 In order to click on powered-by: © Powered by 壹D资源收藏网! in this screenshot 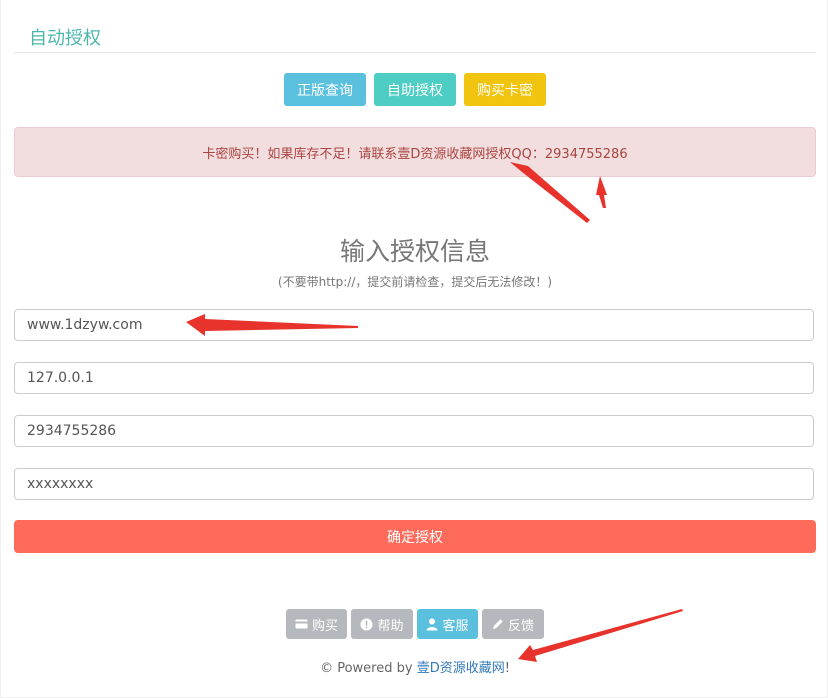, I will do `click(415, 666)`.